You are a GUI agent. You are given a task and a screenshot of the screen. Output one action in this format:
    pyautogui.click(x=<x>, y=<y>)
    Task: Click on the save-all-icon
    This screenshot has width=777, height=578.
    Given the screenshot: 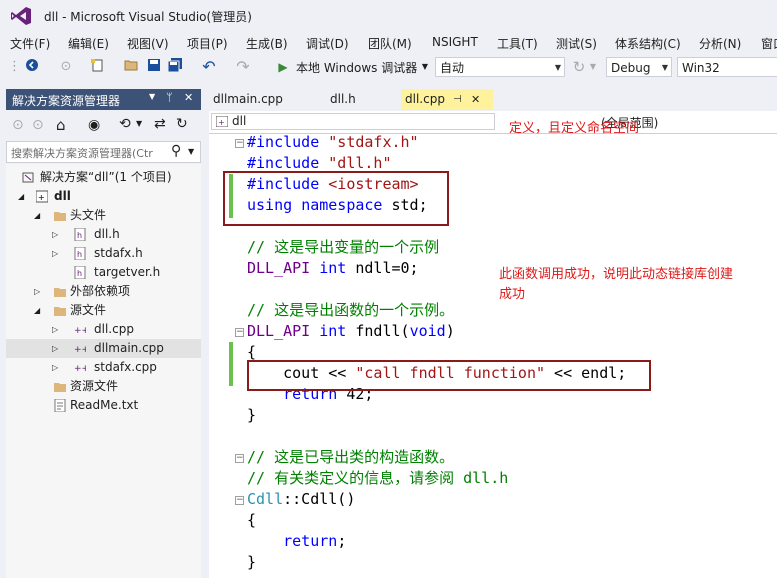 What is the action you would take?
    pyautogui.click(x=175, y=67)
    